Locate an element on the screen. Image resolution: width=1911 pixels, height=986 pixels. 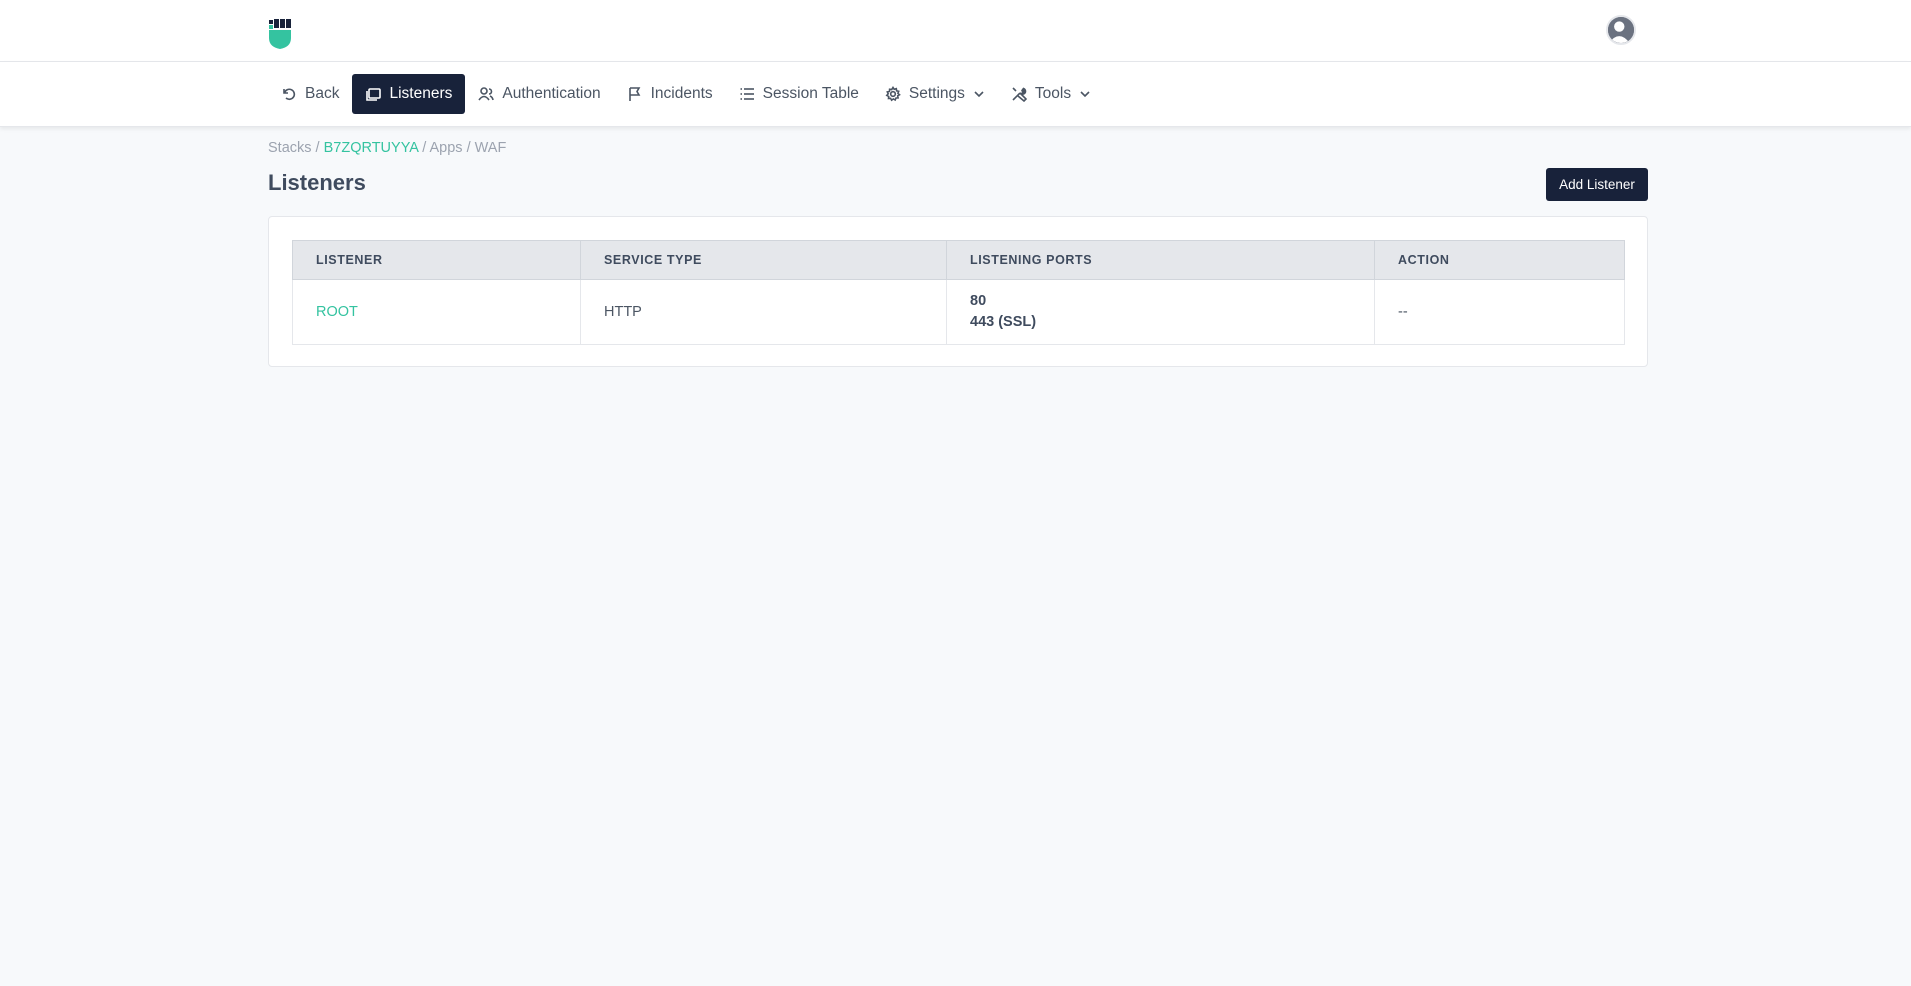
gear-icon is located at coordinates (893, 94).